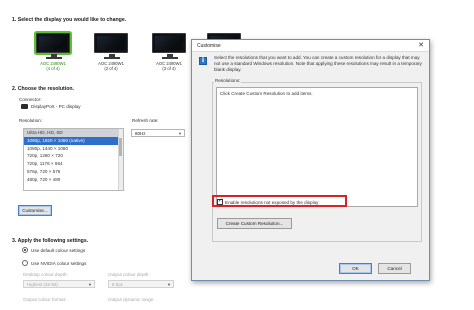  Describe the element at coordinates (50, 241) in the screenshot. I see `step3-title: 3. Apply the following settings.` at that location.